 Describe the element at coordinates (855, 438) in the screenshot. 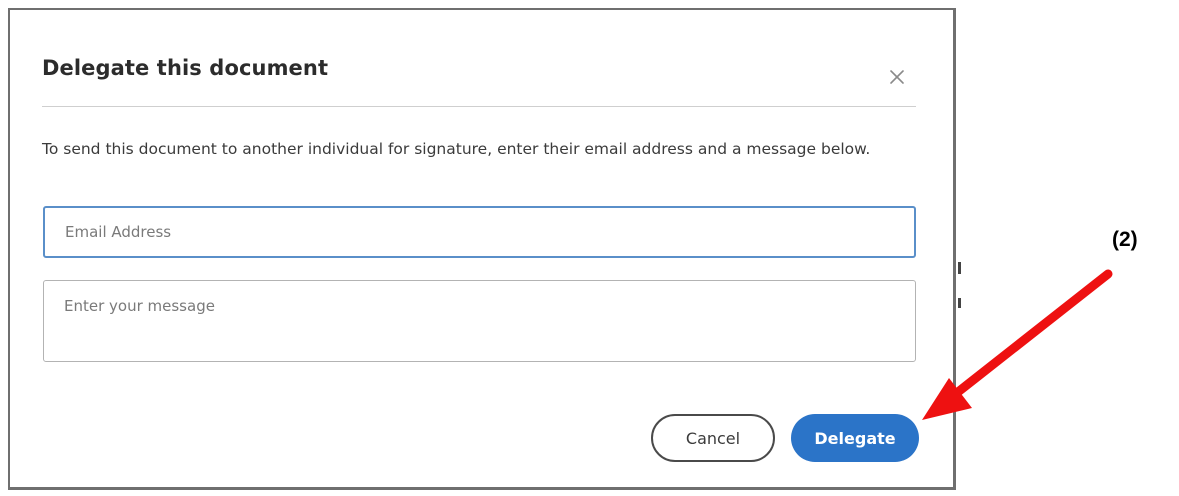

I see `delegate-button: Delegate` at that location.